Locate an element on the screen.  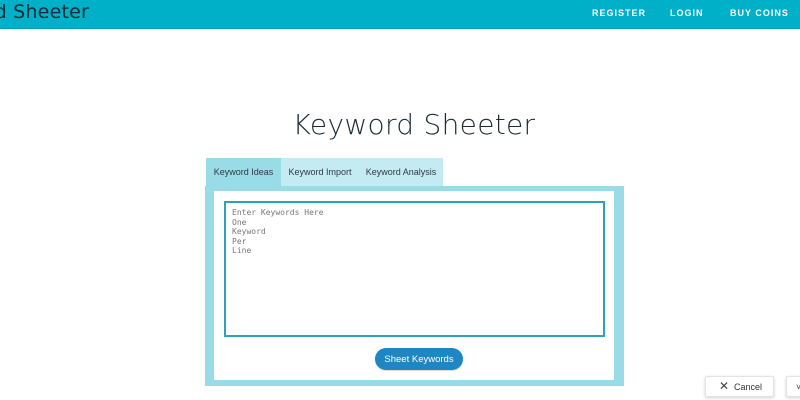
tab-keyword-import: Keyword Import is located at coordinates (320, 172).